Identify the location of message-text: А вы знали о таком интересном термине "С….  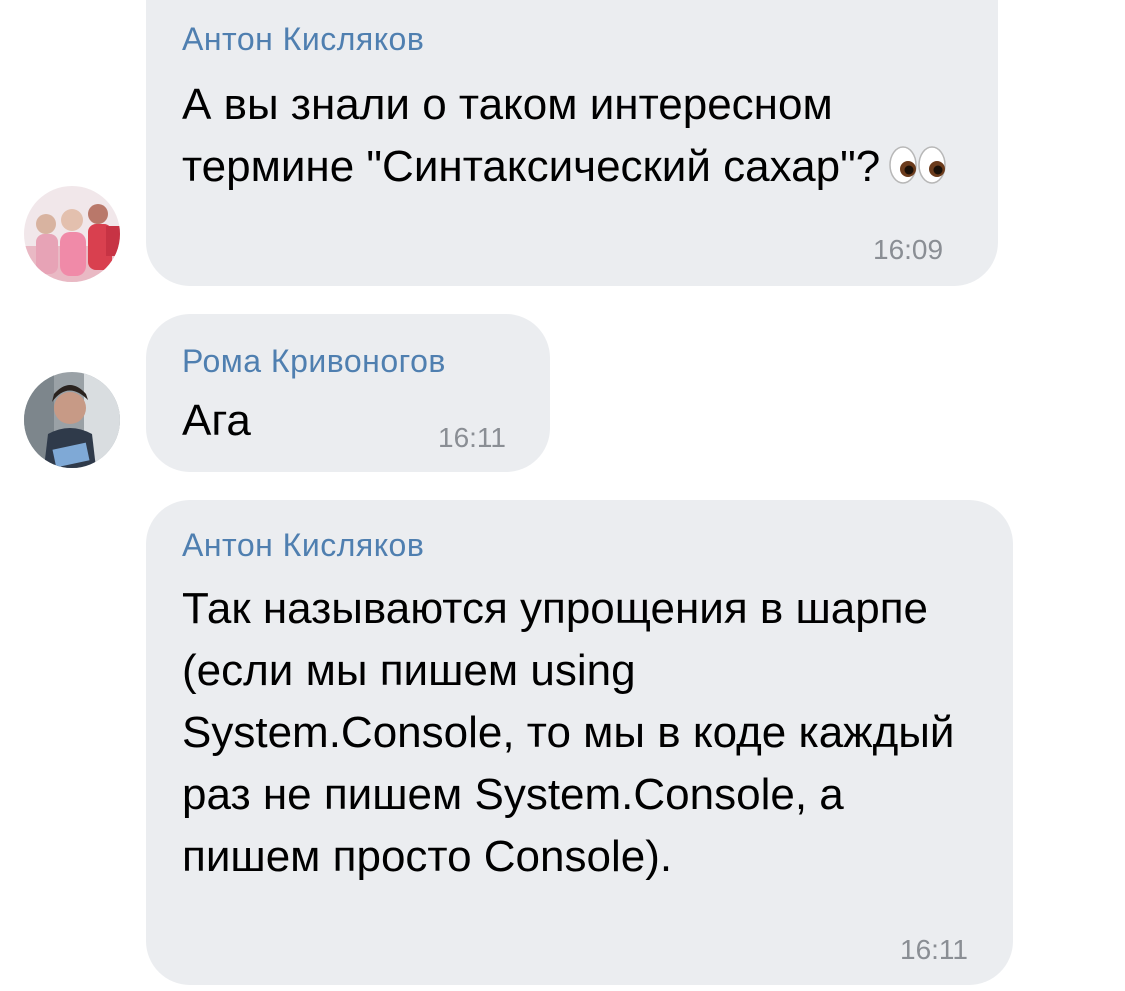
(577, 138).